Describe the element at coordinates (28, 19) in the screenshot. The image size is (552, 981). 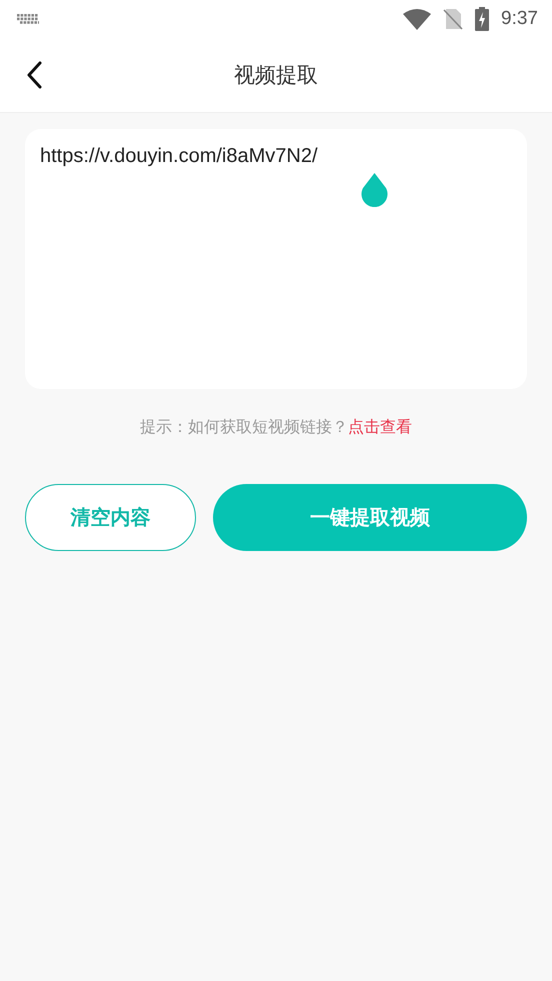
I see `keyboard-icon` at that location.